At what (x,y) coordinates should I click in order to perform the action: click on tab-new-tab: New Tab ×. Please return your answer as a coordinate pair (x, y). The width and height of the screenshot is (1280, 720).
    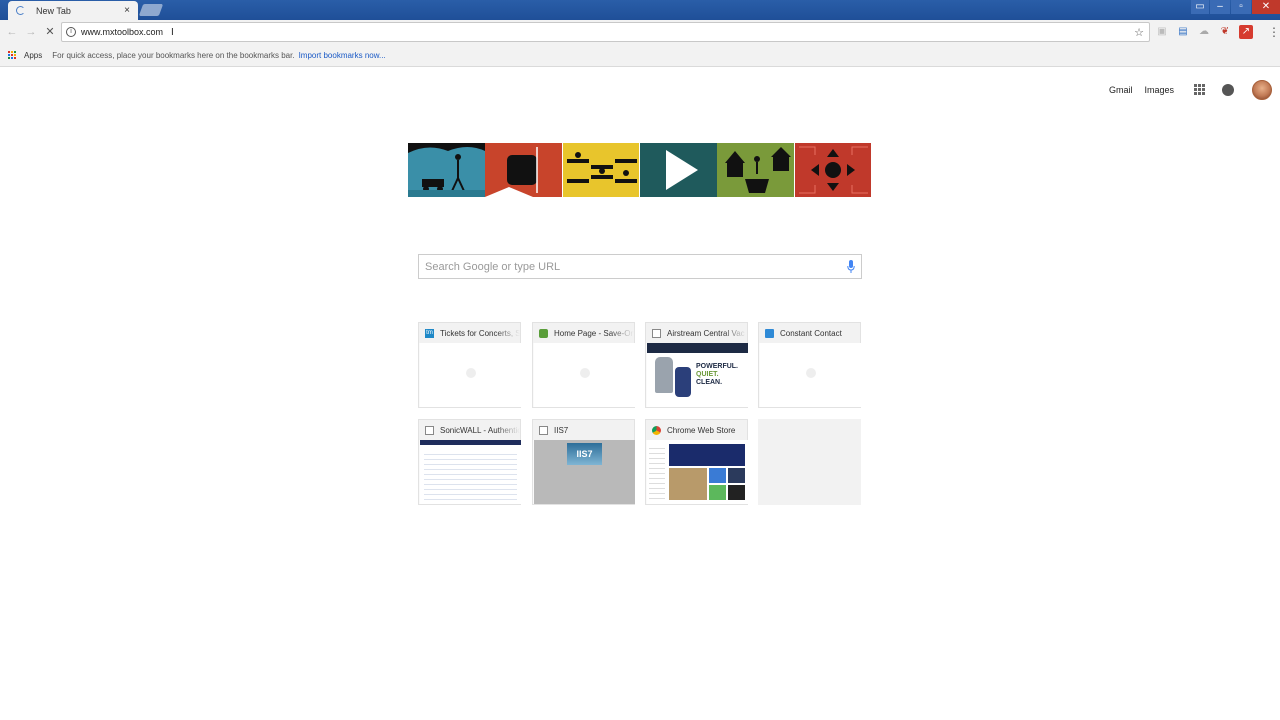
    Looking at the image, I should click on (73, 10).